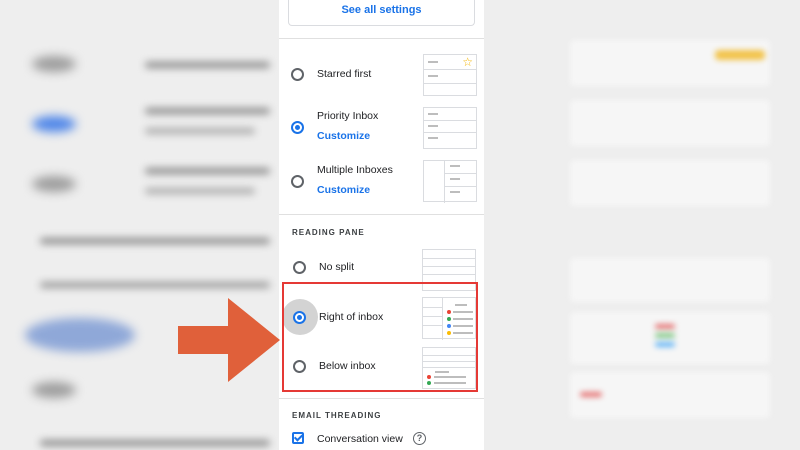 The height and width of the screenshot is (450, 800). What do you see at coordinates (740, 55) in the screenshot?
I see `blurred-highlight` at bounding box center [740, 55].